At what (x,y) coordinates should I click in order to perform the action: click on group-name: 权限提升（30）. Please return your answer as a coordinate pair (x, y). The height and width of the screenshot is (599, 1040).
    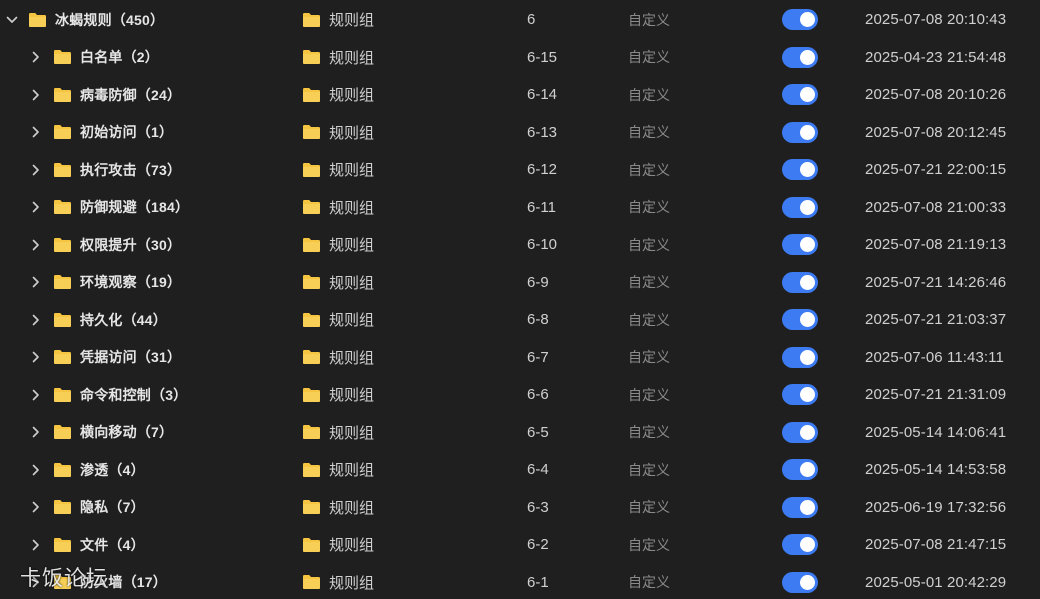
    Looking at the image, I should click on (130, 244).